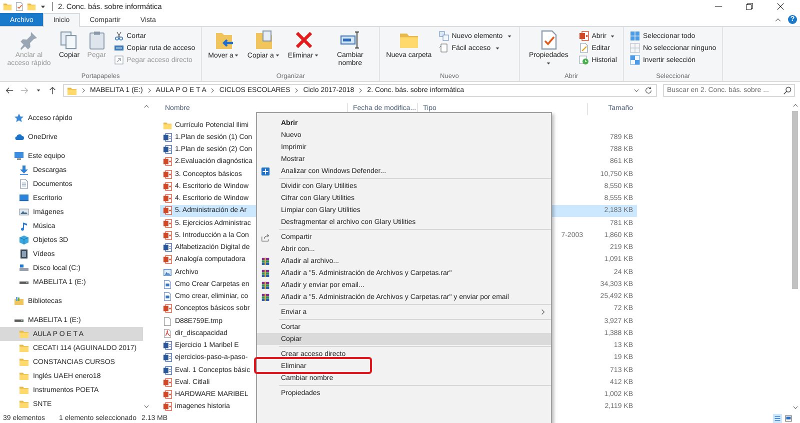 Image resolution: width=800 pixels, height=423 pixels. I want to click on delete-x-icon, so click(304, 40).